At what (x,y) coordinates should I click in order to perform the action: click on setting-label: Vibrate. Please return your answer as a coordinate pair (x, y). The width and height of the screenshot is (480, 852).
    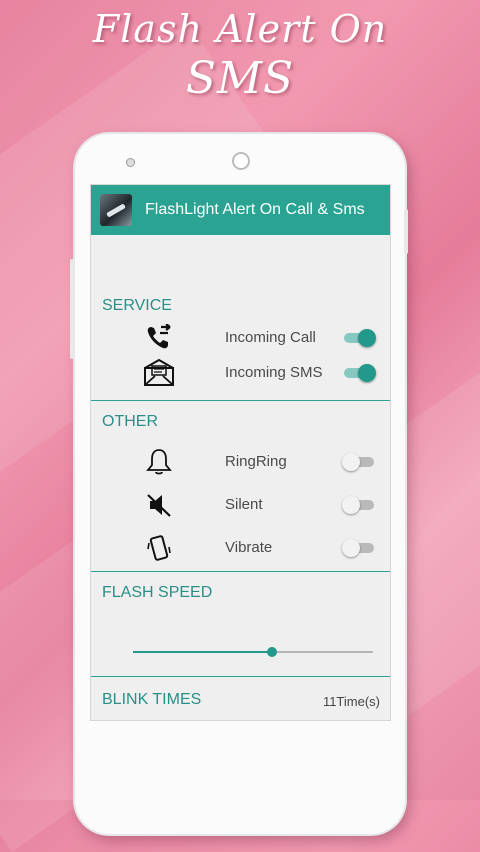
    Looking at the image, I should click on (249, 547).